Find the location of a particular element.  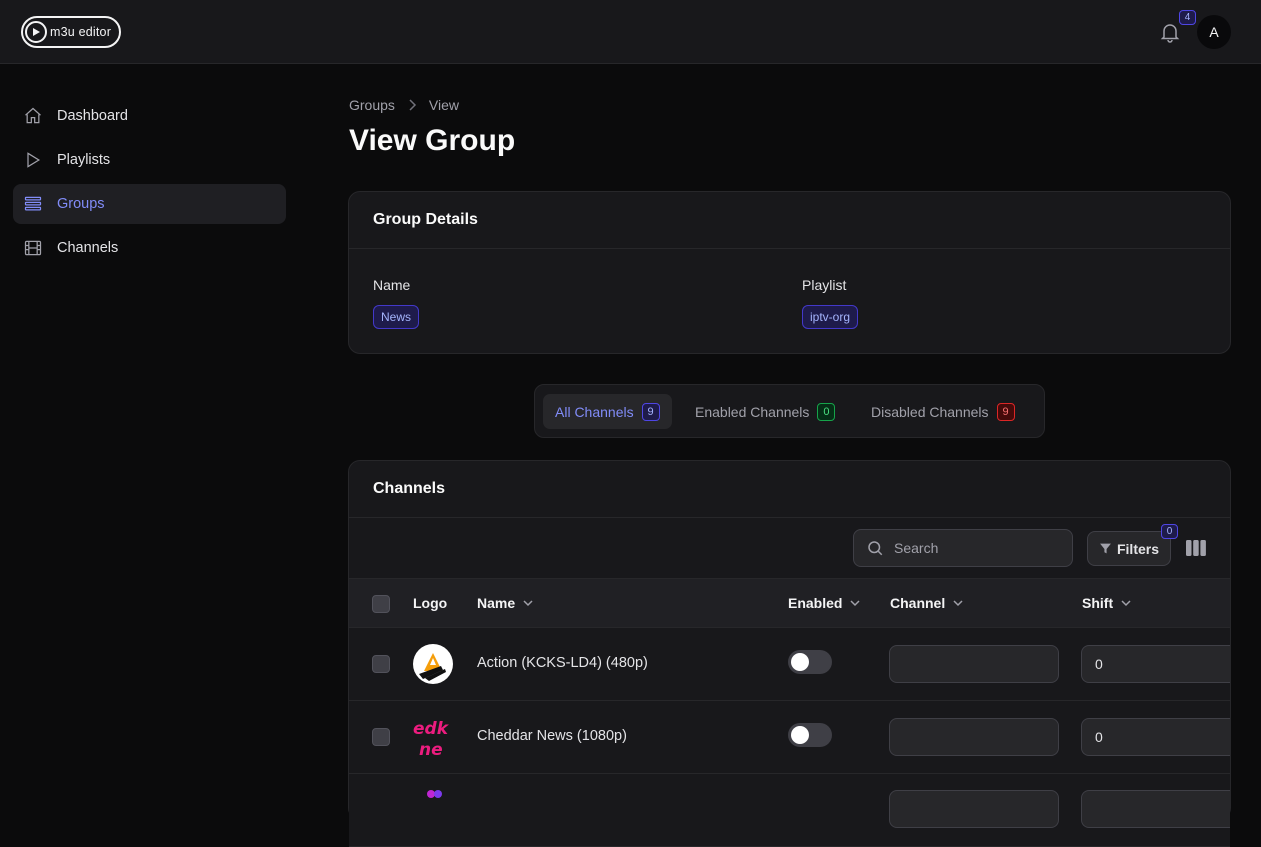

tab-all-channels: All Channels 9 is located at coordinates (607, 411).